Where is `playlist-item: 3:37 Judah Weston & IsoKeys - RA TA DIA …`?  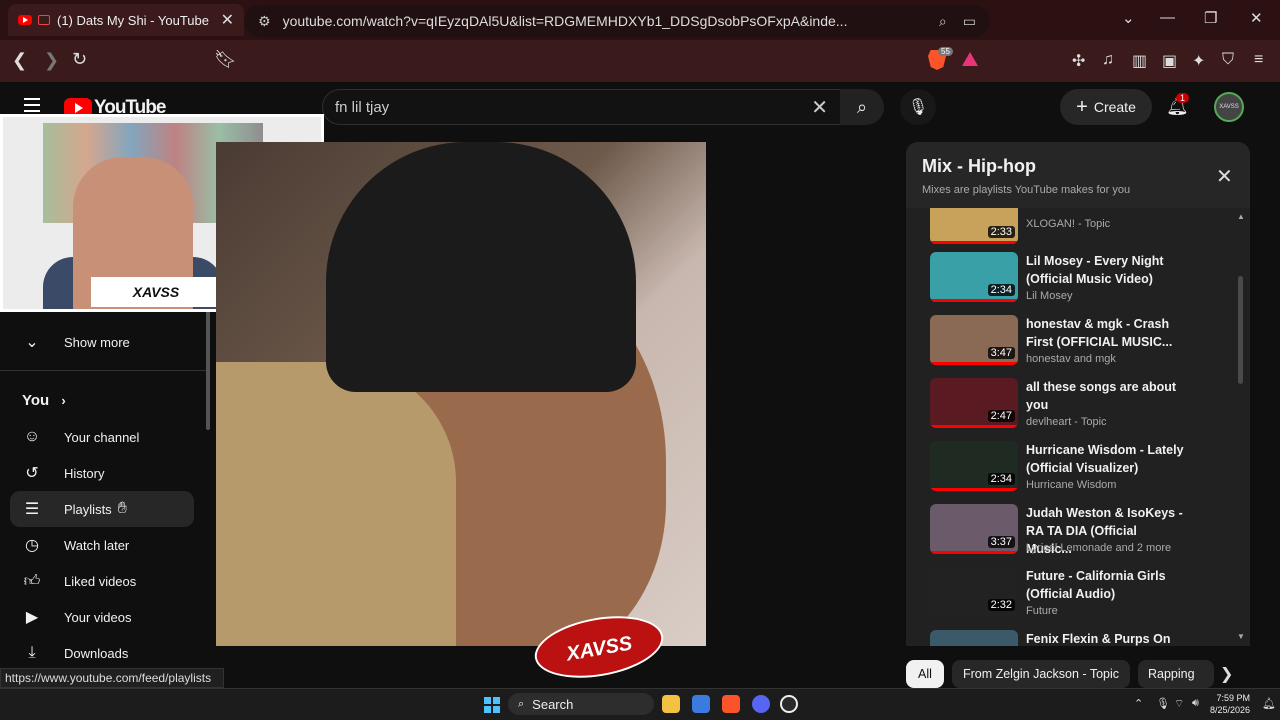
playlist-item: 3:37 Judah Weston & IsoKeys - RA TA DIA … is located at coordinates (1080, 535).